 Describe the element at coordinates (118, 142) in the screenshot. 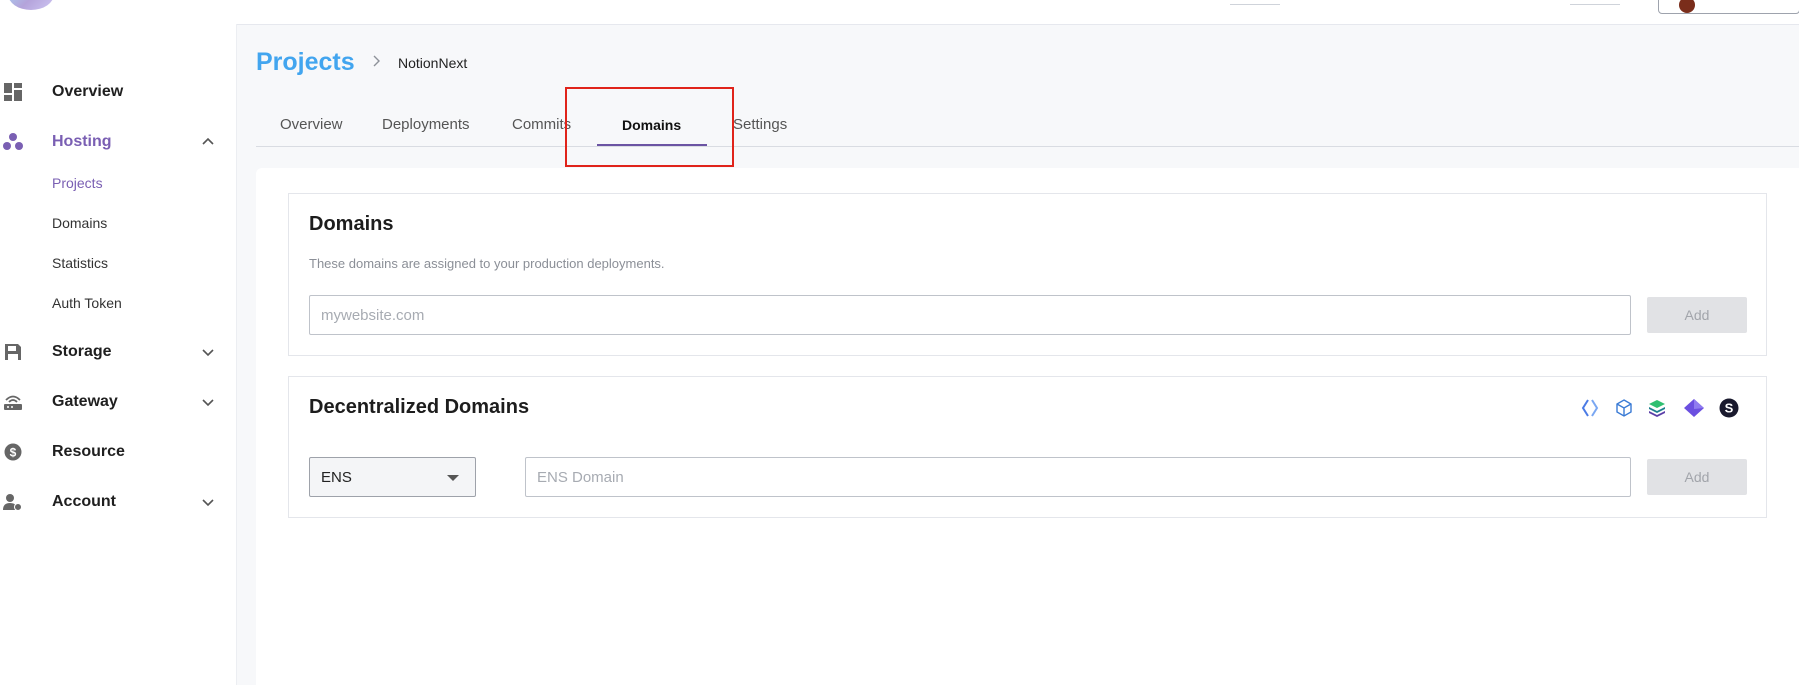

I see `sidebar-item-hosting: Hosting` at that location.